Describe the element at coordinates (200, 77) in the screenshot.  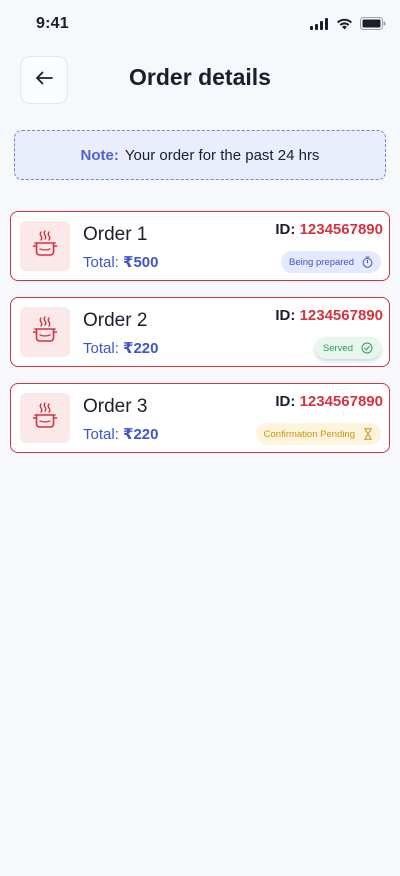
I see `page-title: Order details` at that location.